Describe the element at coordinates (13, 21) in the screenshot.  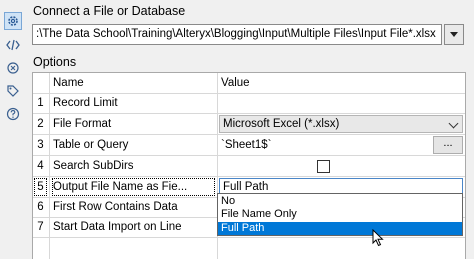
I see `gear-icon` at that location.